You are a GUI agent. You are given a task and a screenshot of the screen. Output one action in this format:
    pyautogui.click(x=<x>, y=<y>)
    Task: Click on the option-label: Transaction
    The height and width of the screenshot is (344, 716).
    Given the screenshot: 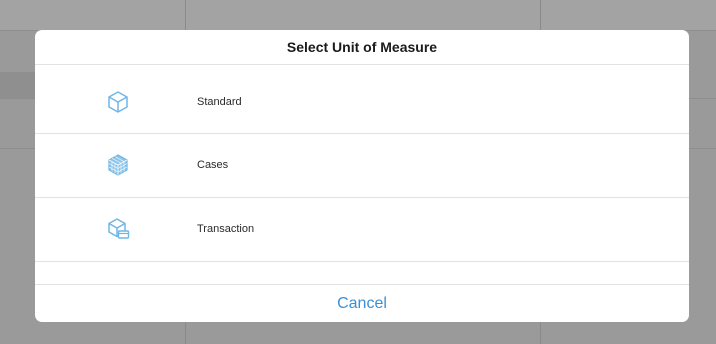 What is the action you would take?
    pyautogui.click(x=226, y=229)
    